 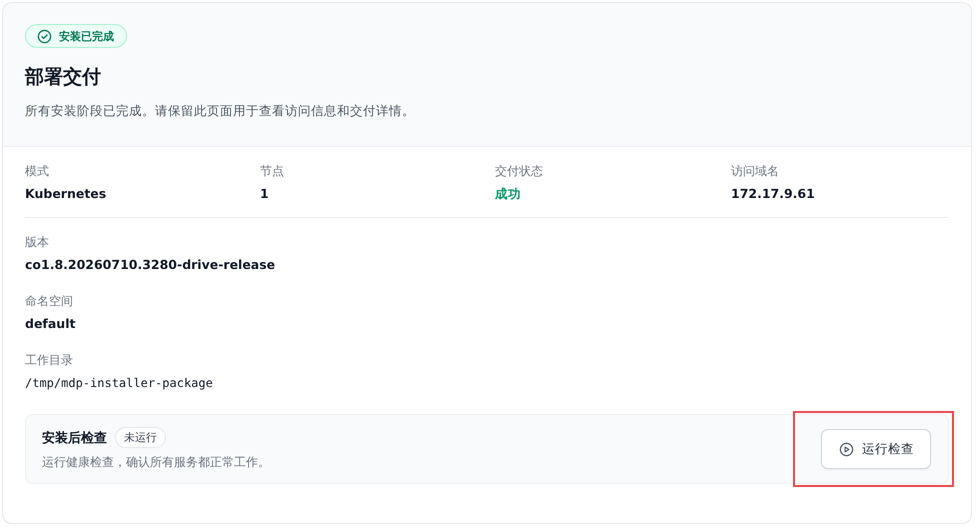 I want to click on status-badge: 安装已完成, so click(x=76, y=36).